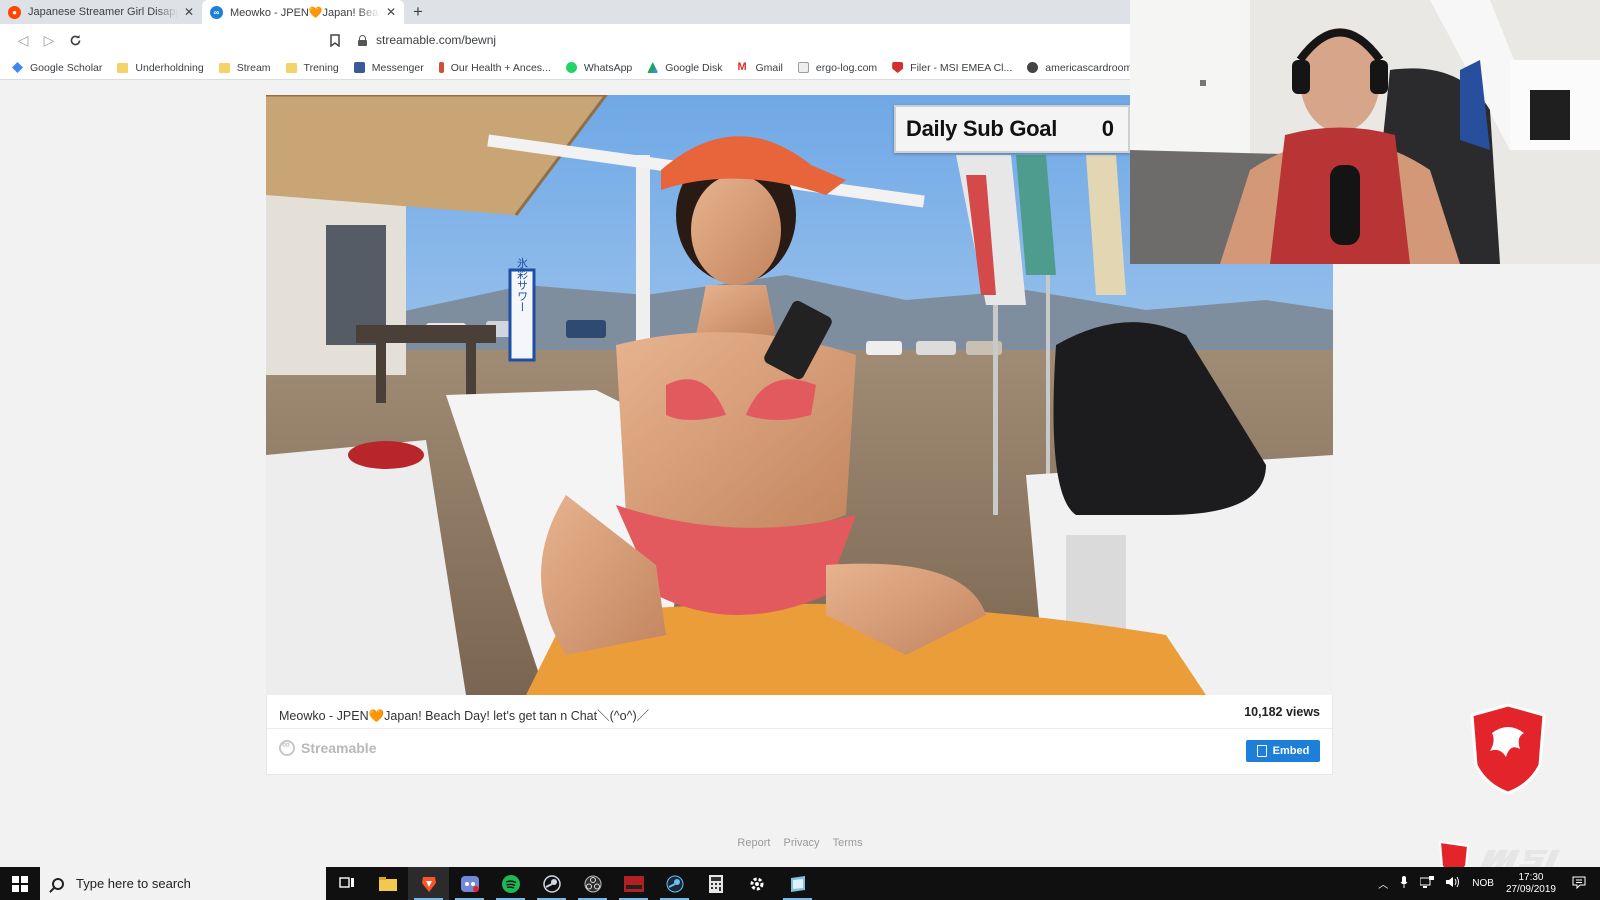 The image size is (1600, 900). Describe the element at coordinates (362, 40) in the screenshot. I see `lock-icon` at that location.